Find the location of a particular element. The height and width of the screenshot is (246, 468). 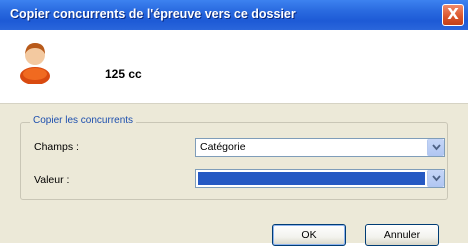

header-label: 125 cc is located at coordinates (123, 74).